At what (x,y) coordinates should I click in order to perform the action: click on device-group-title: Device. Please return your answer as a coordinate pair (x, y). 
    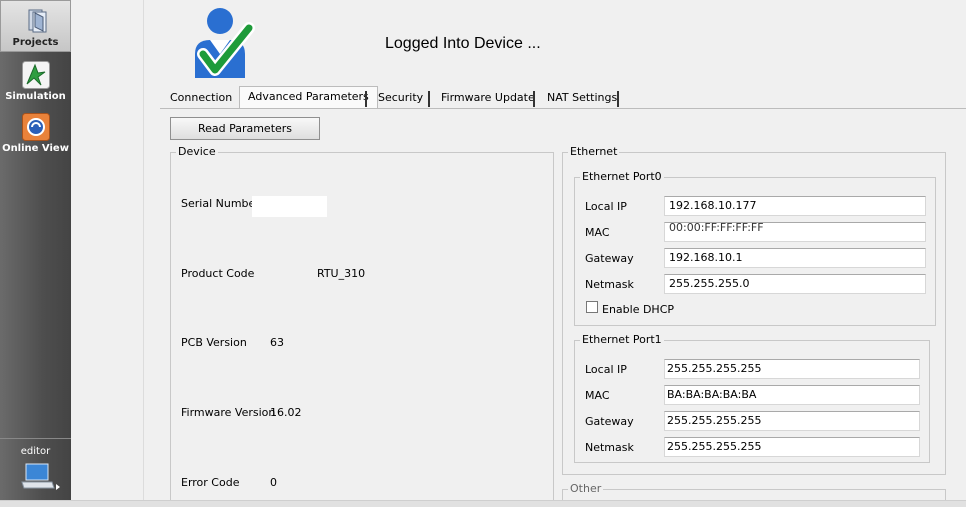
    Looking at the image, I should click on (197, 151).